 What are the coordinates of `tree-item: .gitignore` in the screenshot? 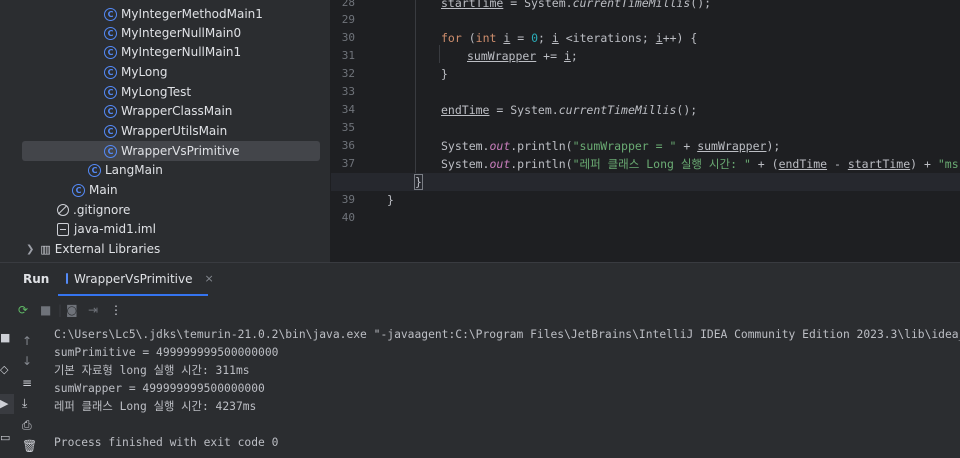 It's located at (172, 210).